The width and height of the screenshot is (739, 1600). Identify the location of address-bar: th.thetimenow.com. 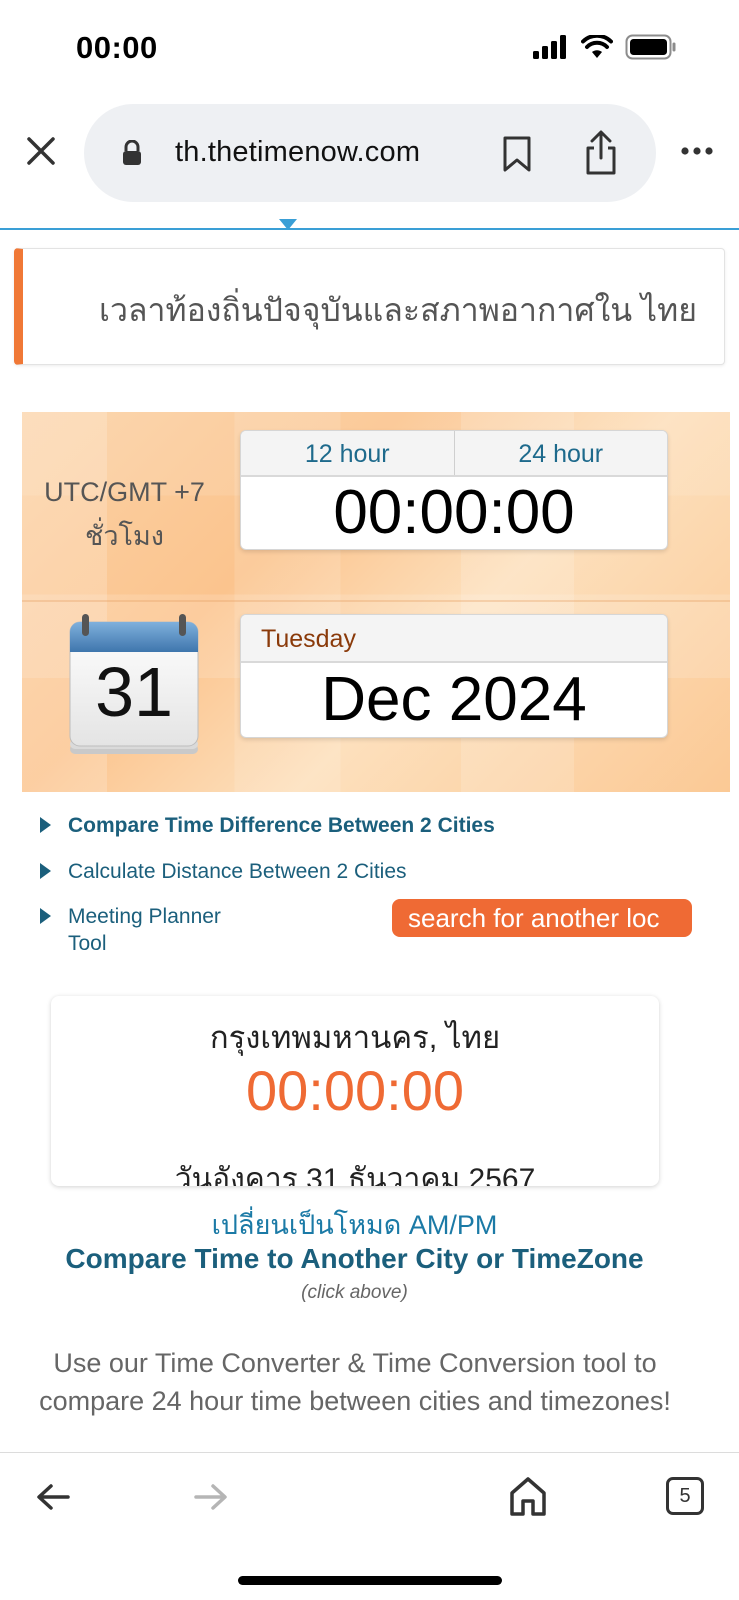
(370, 153).